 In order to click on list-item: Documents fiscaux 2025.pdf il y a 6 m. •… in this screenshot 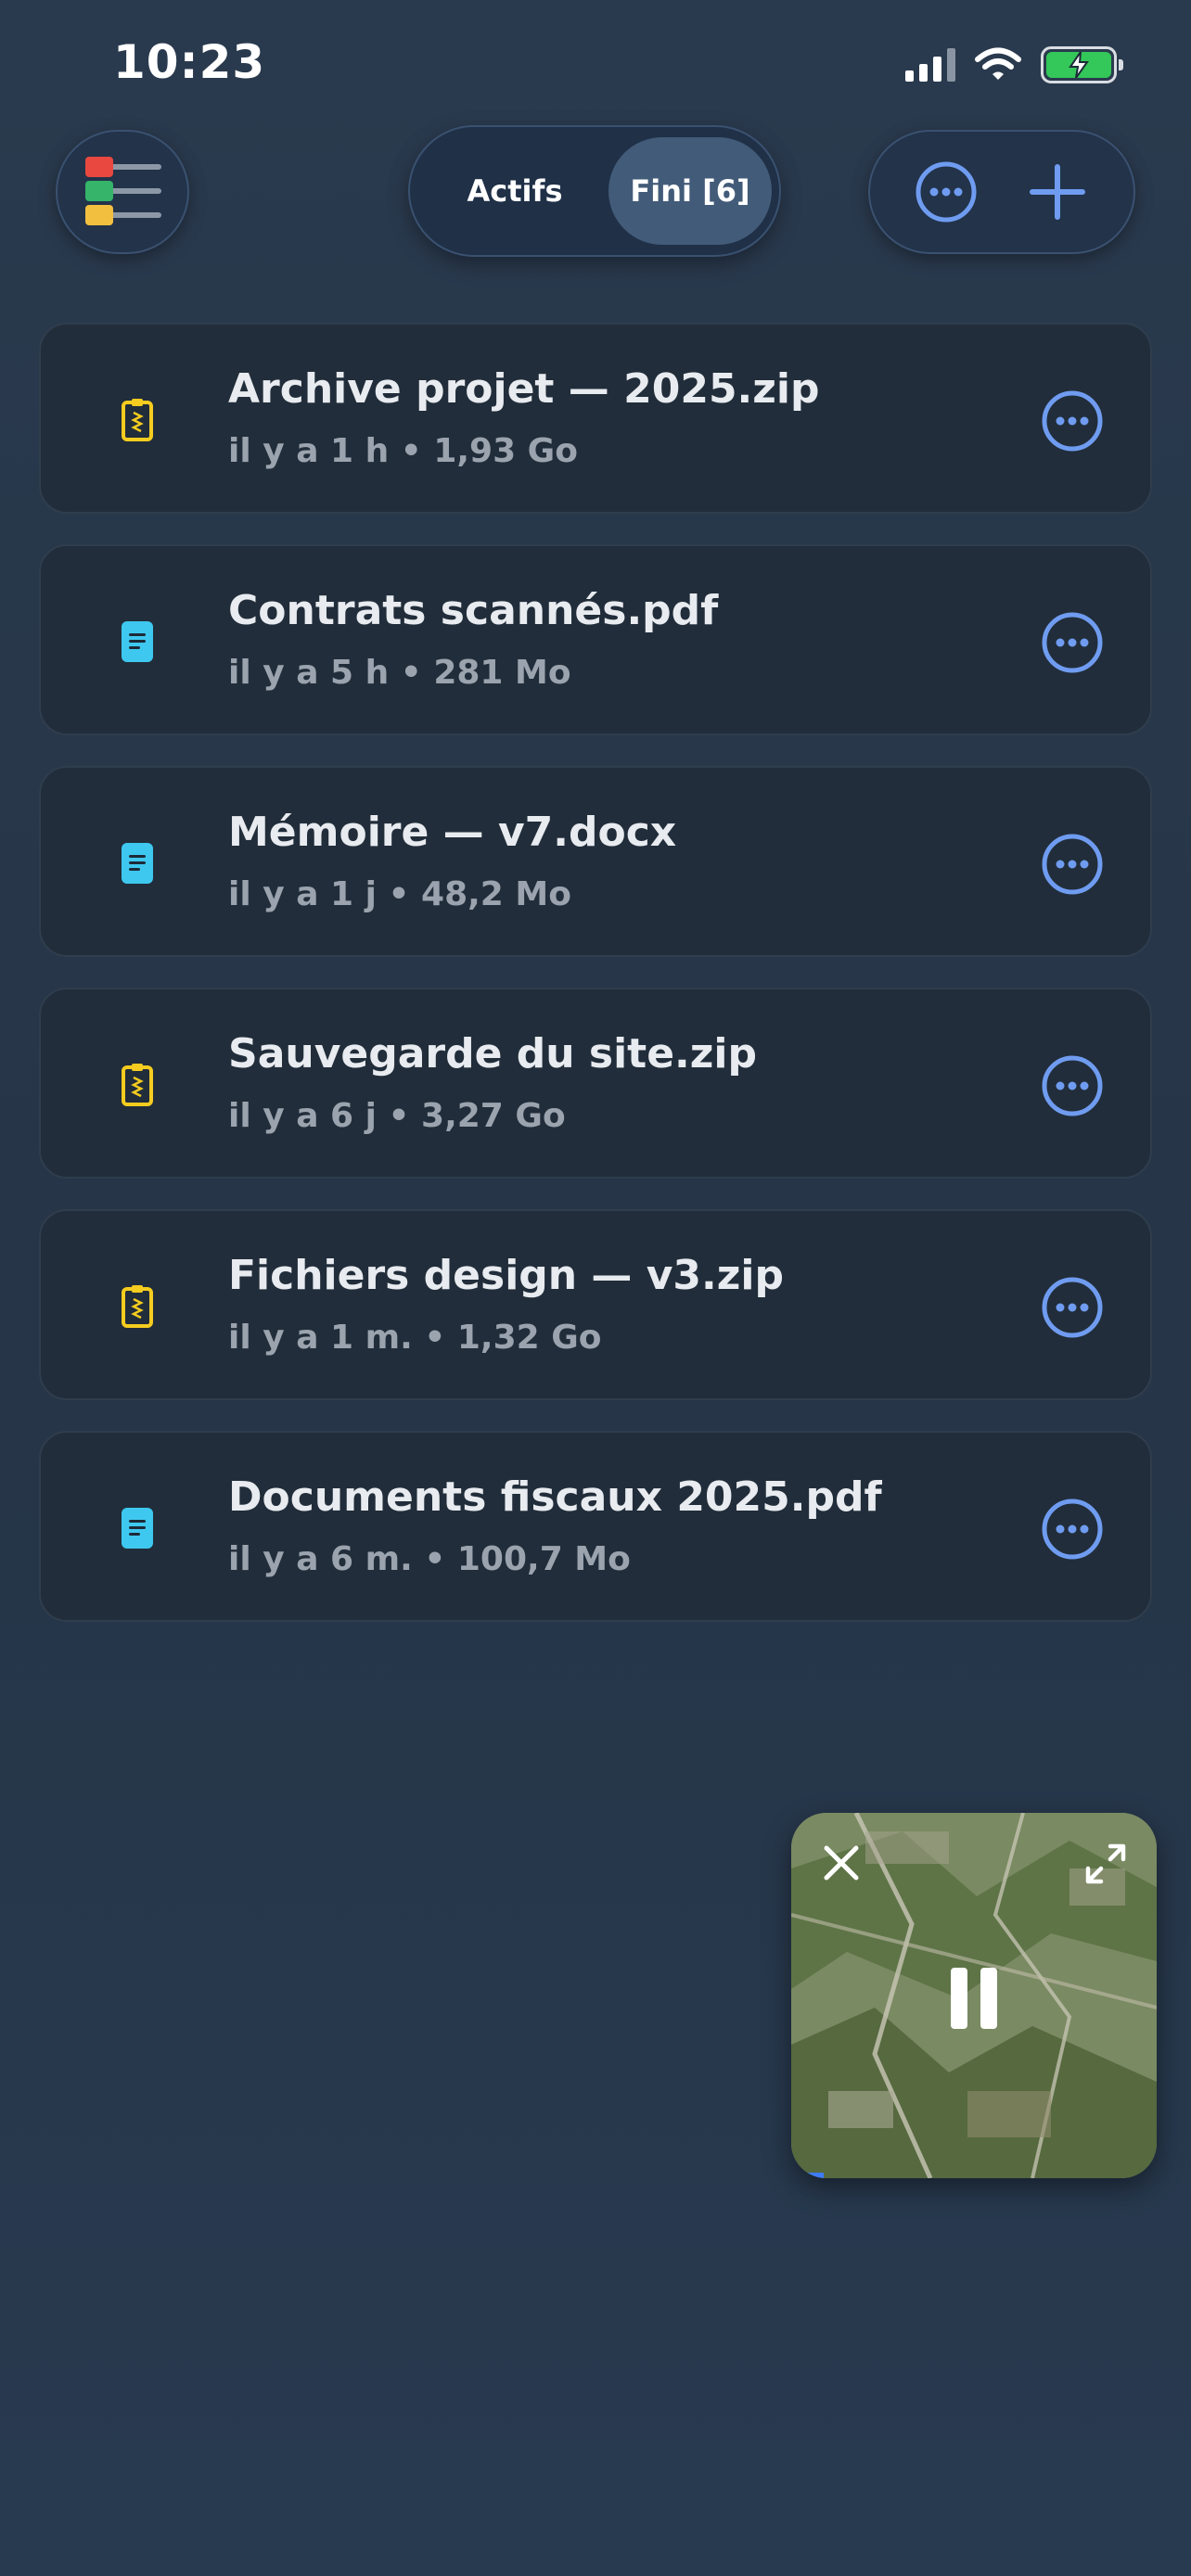, I will do `click(595, 1526)`.